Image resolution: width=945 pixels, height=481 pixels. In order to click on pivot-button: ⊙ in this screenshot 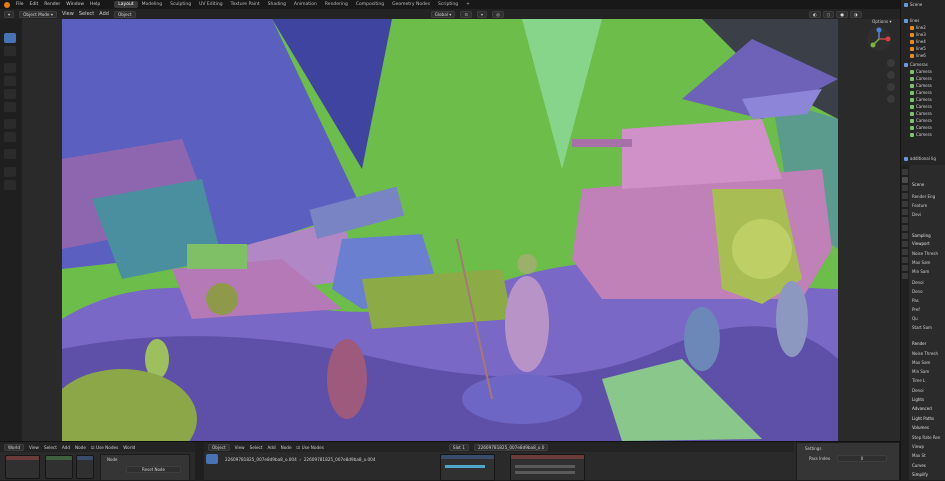, I will do `click(466, 14)`.